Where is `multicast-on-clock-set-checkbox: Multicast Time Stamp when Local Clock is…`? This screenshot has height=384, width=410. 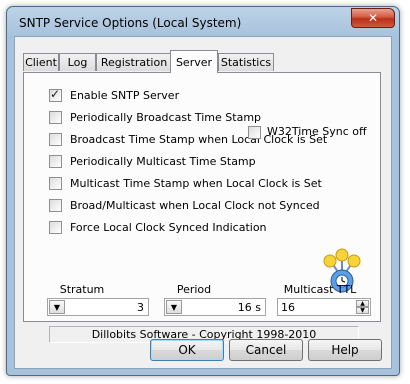 multicast-on-clock-set-checkbox: Multicast Time Stamp when Local Clock is… is located at coordinates (185, 183).